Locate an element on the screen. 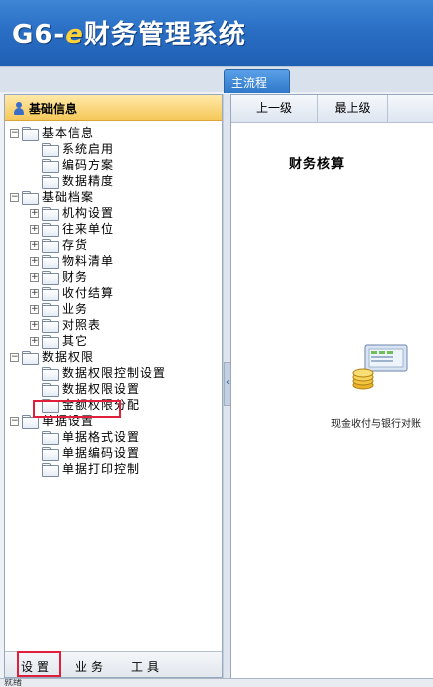  bottom-tab-tools: 工具 is located at coordinates (147, 666).